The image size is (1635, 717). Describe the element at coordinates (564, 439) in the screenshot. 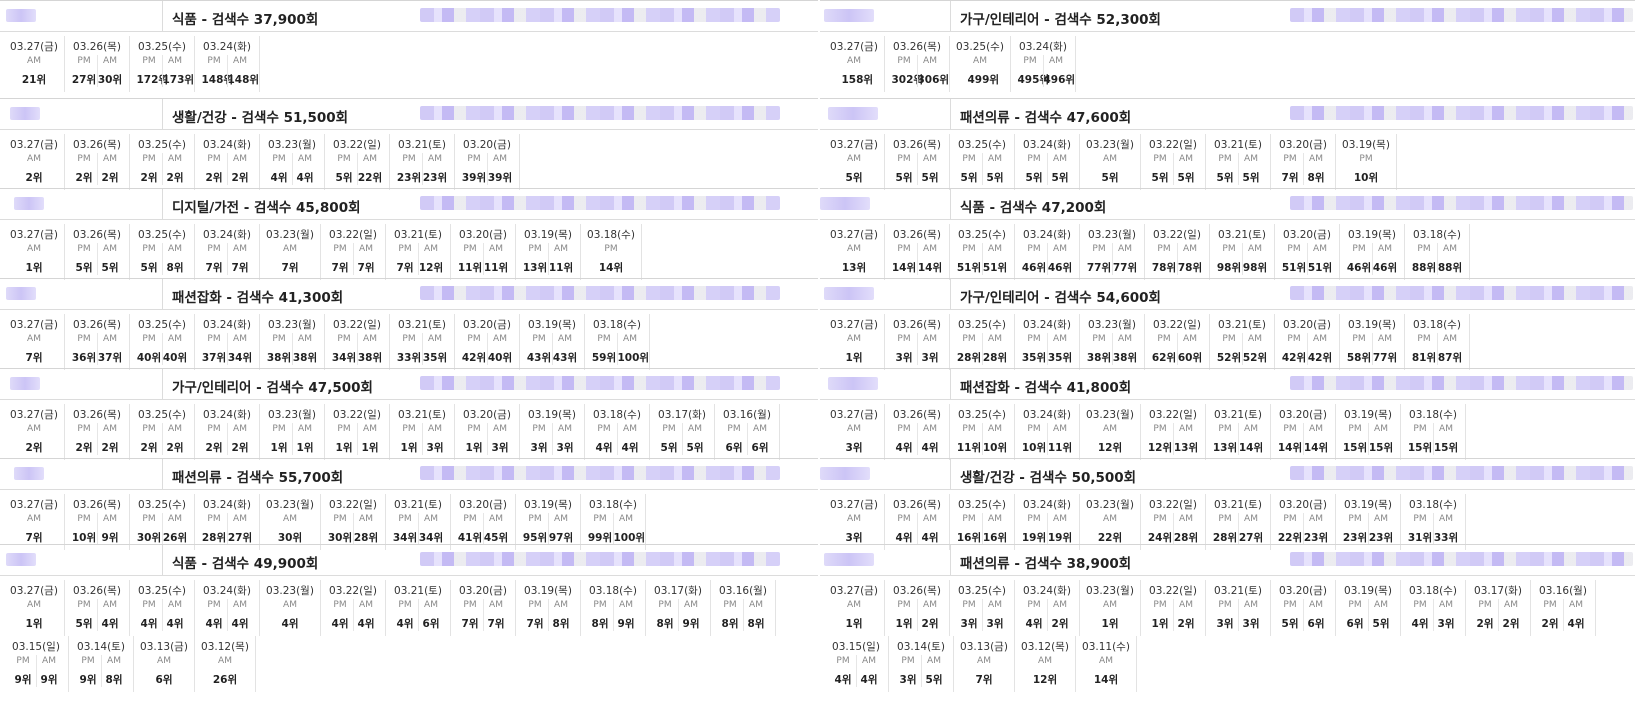

I see `time-slot: AM 3위` at that location.